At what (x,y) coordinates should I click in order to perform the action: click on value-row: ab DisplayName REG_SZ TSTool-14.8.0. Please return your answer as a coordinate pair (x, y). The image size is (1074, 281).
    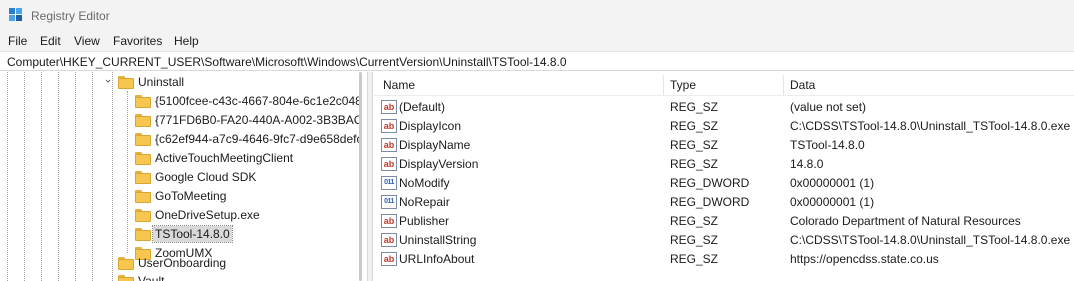
    Looking at the image, I should click on (724, 144).